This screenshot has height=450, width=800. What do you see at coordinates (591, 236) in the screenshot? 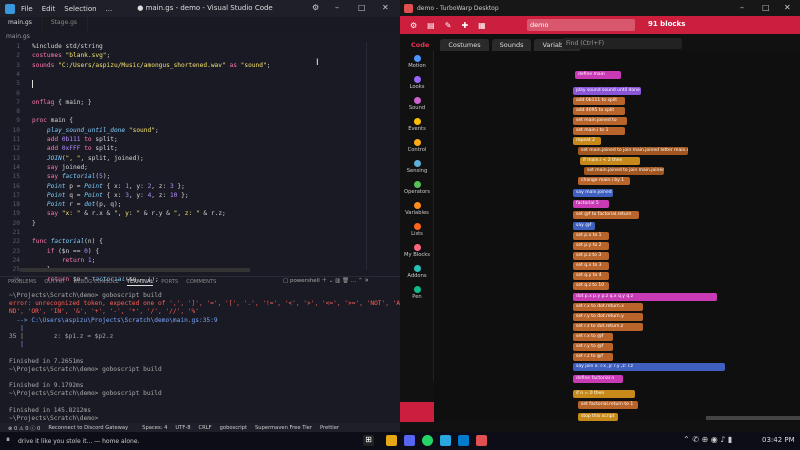
I see `code-block: set p.x to 1` at bounding box center [591, 236].